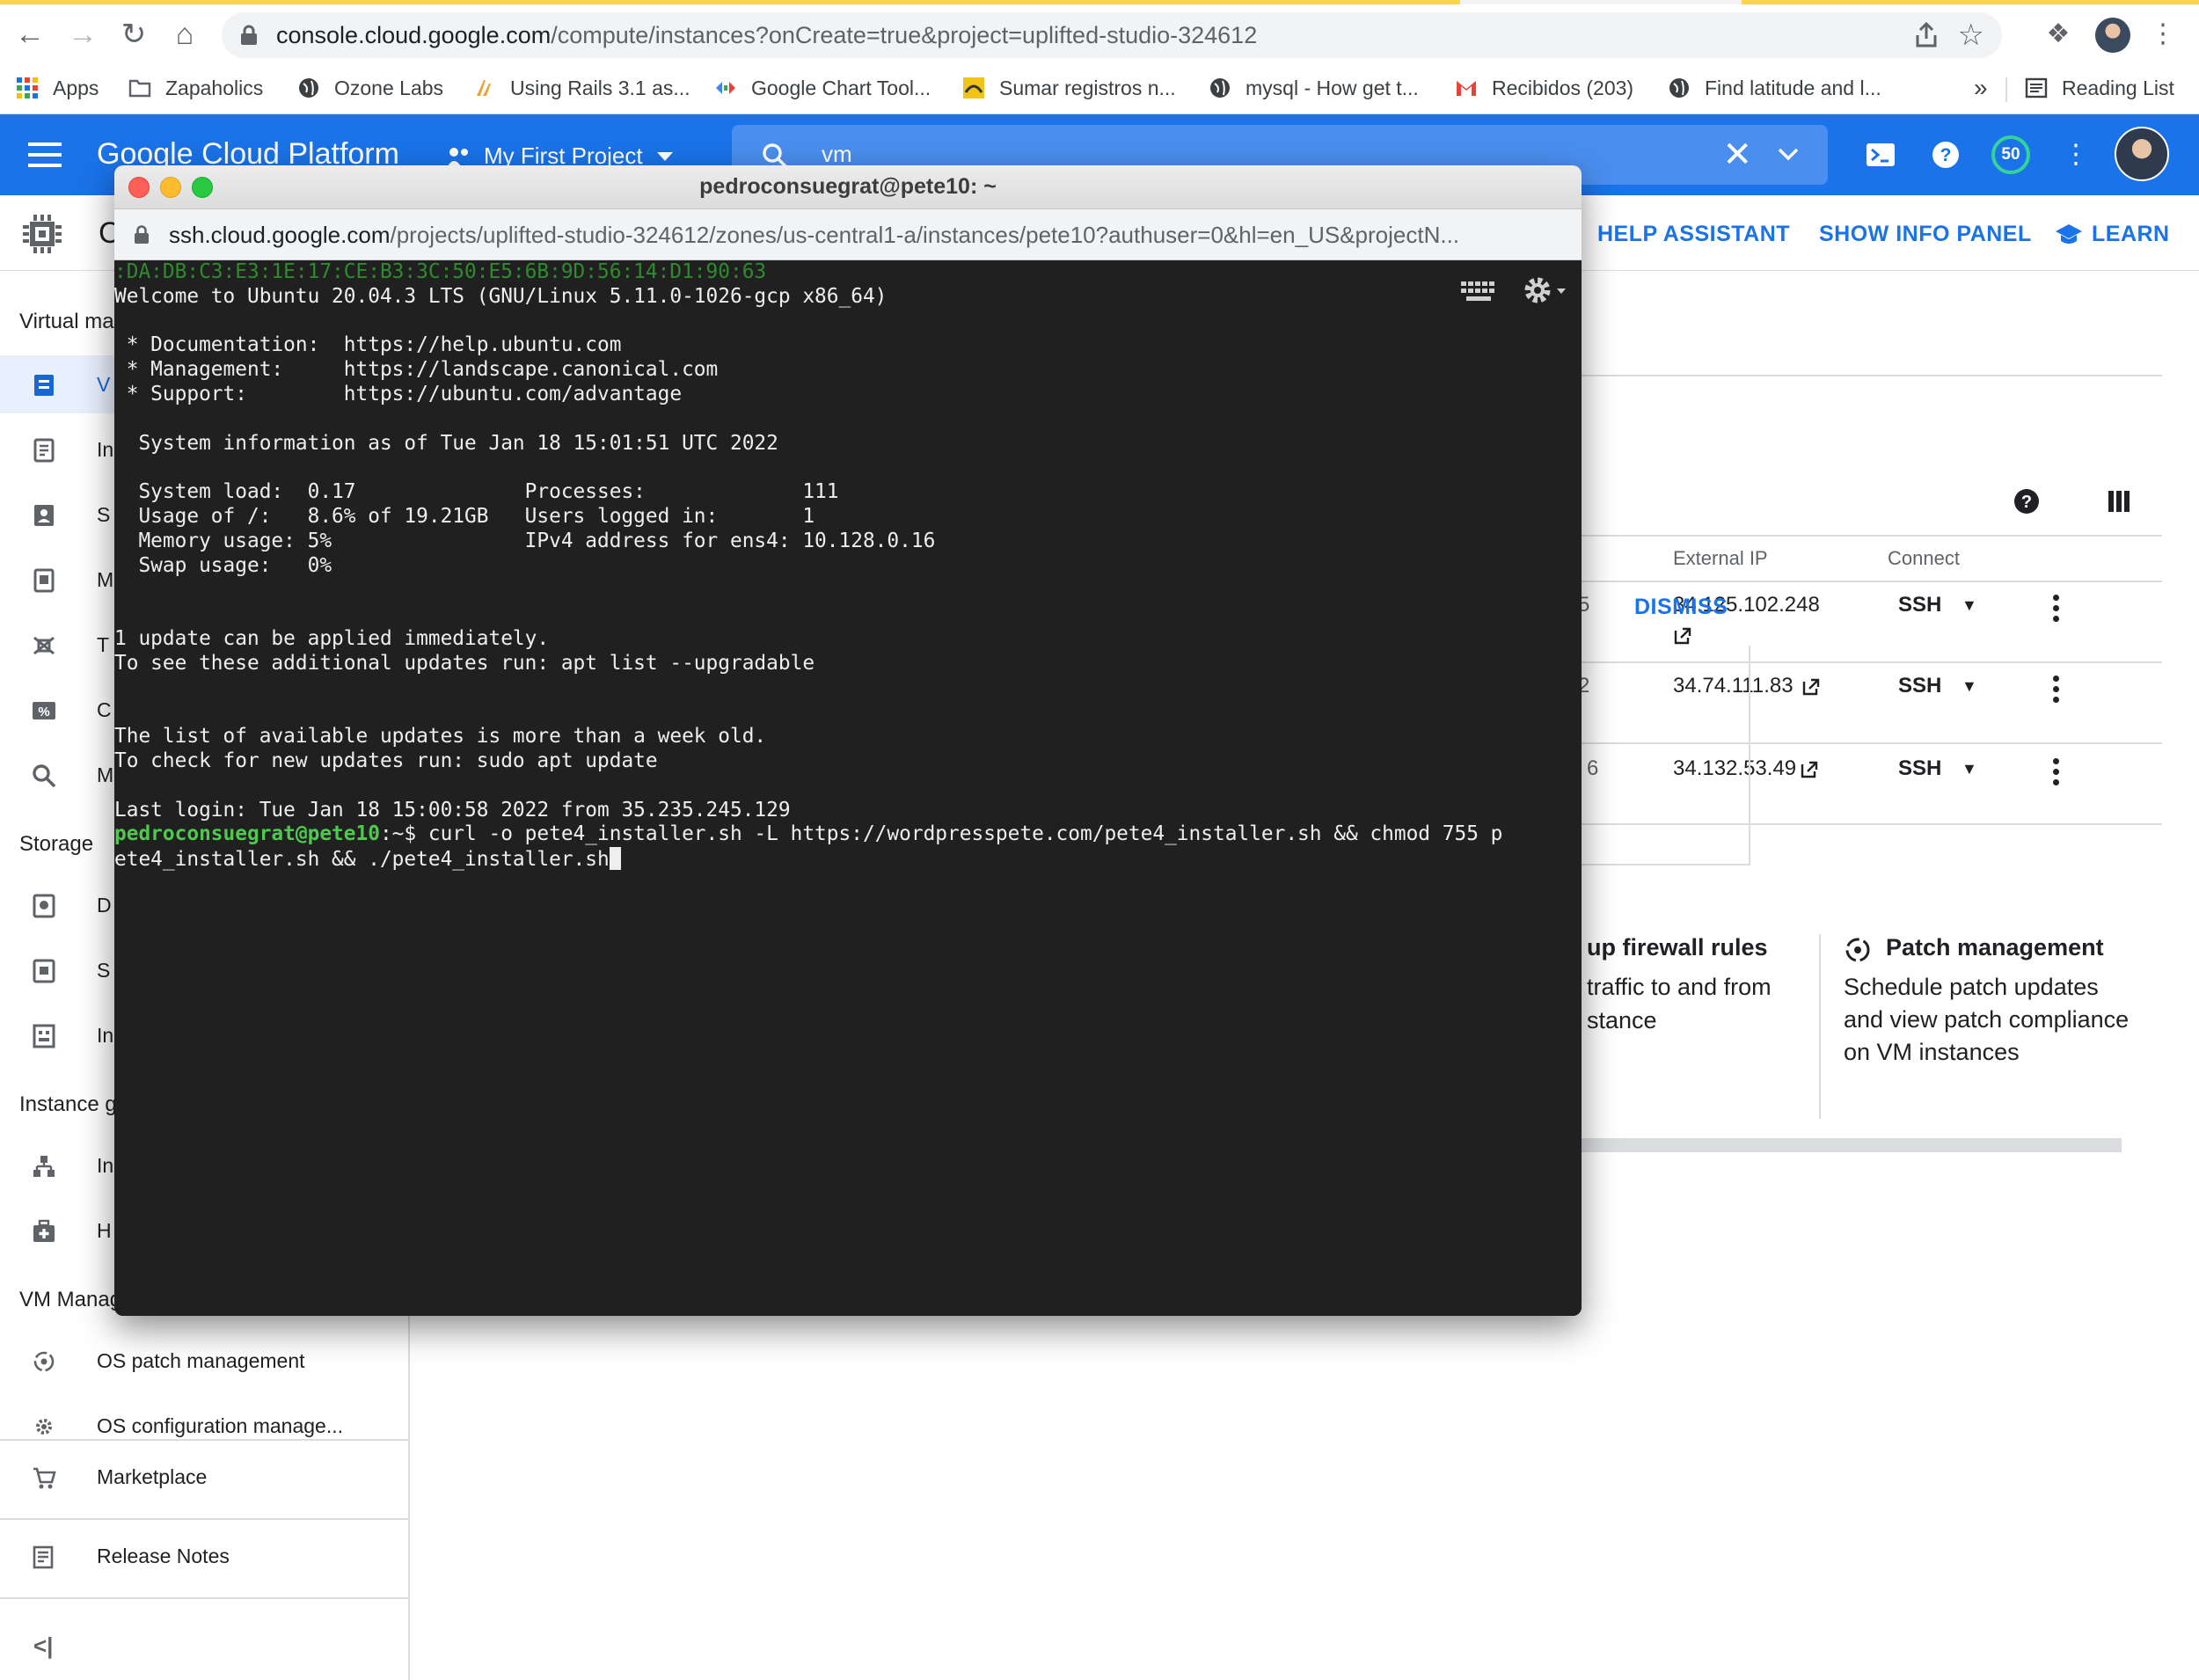  What do you see at coordinates (44, 385) in the screenshot?
I see `vm-instance-icon` at bounding box center [44, 385].